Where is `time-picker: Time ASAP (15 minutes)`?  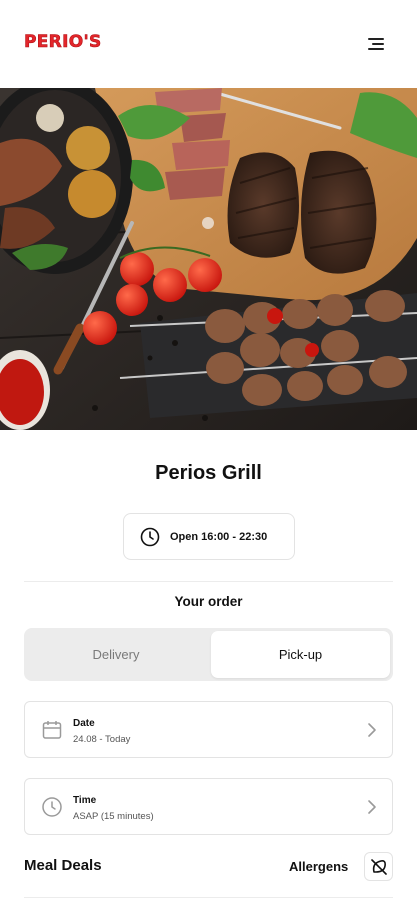 time-picker: Time ASAP (15 minutes) is located at coordinates (208, 806).